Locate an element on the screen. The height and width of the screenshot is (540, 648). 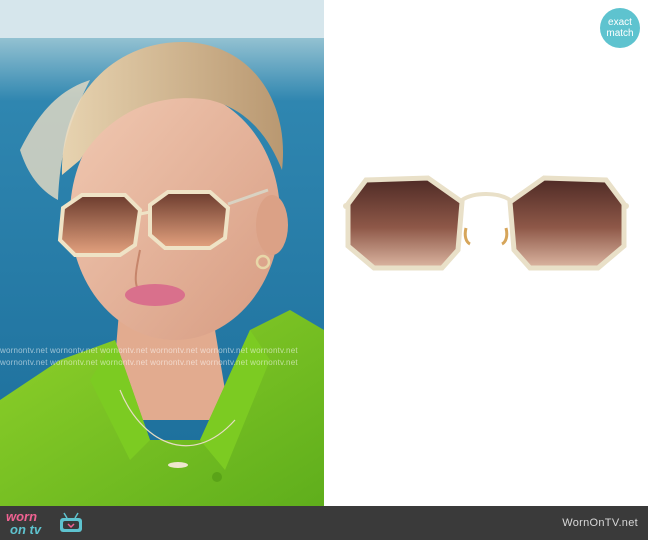
tv-icon is located at coordinates (71, 522).